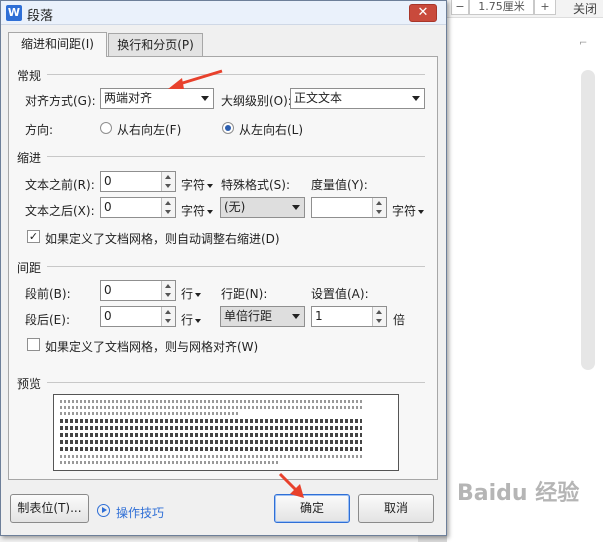 Image resolution: width=603 pixels, height=542 pixels. Describe the element at coordinates (460, 7) in the screenshot. I see `decrease-spacing-button: −` at that location.